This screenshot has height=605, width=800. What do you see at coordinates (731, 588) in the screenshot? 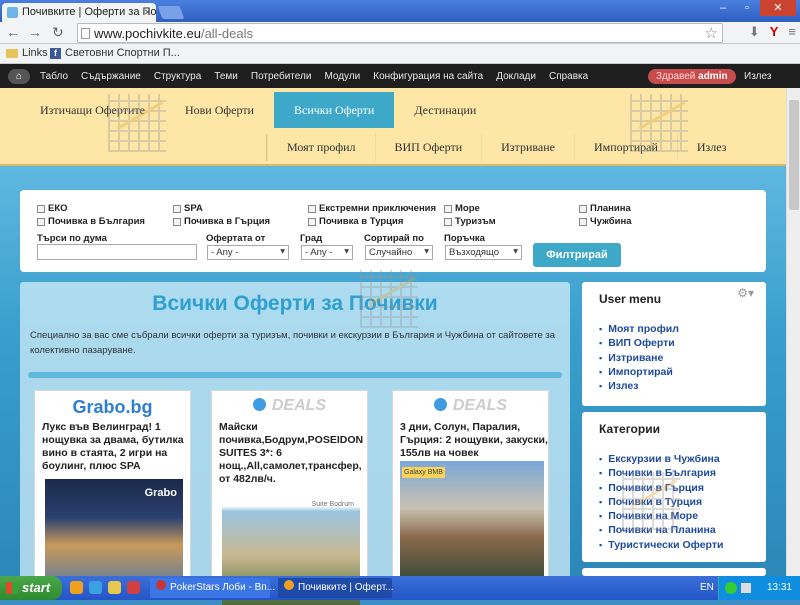
I see `skype-icon` at bounding box center [731, 588].